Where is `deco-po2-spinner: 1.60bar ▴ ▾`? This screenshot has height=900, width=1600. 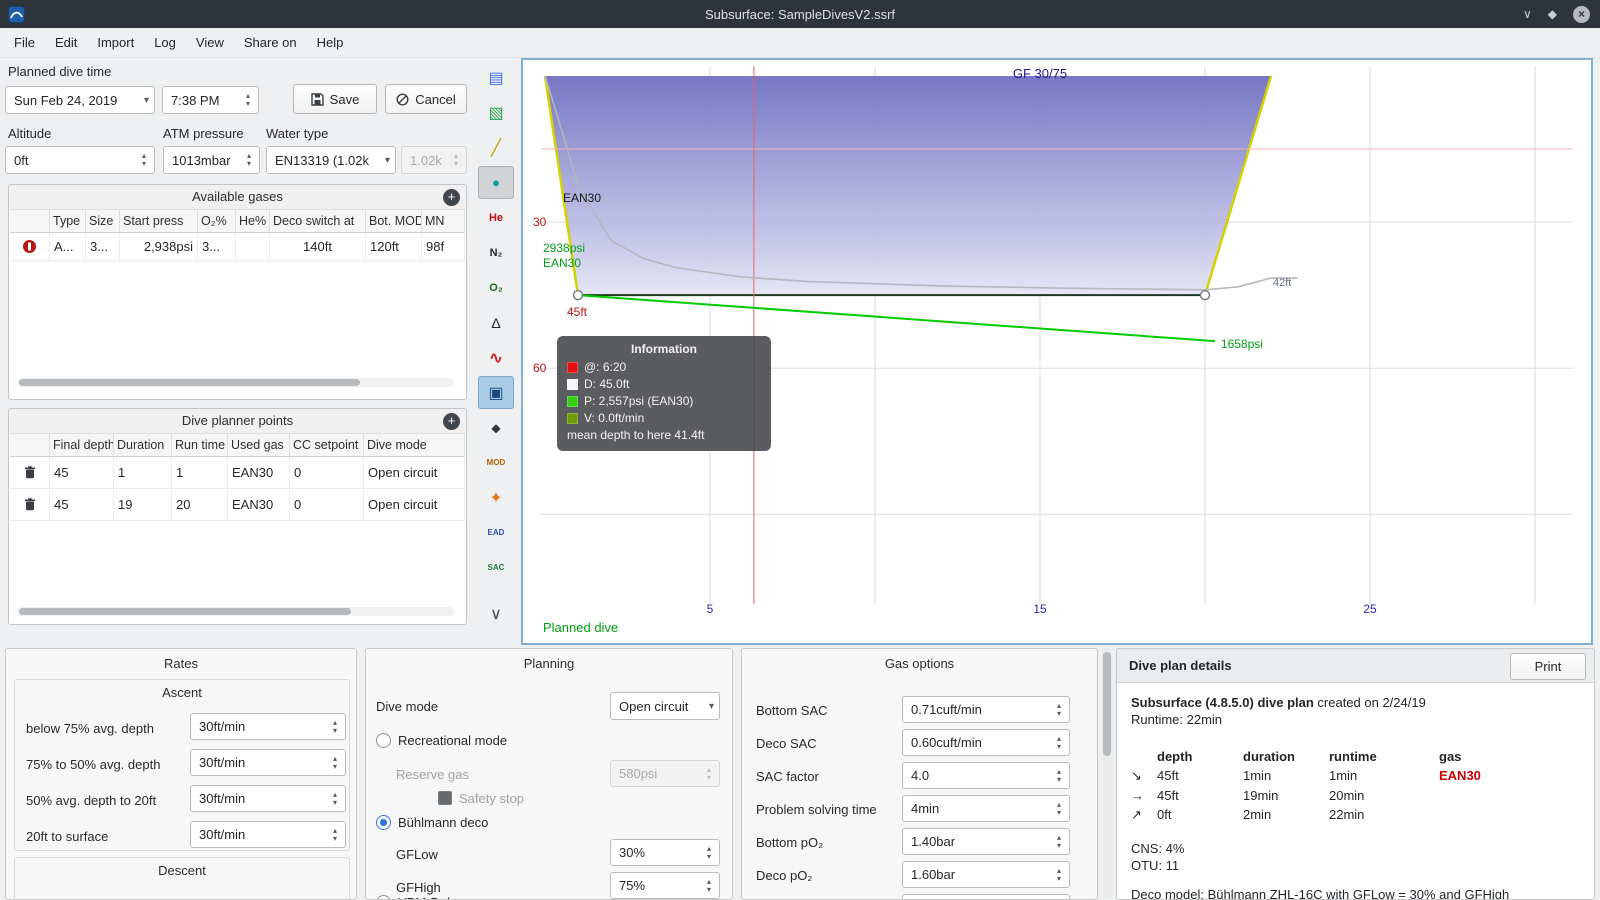 deco-po2-spinner: 1.60bar ▴ ▾ is located at coordinates (986, 874).